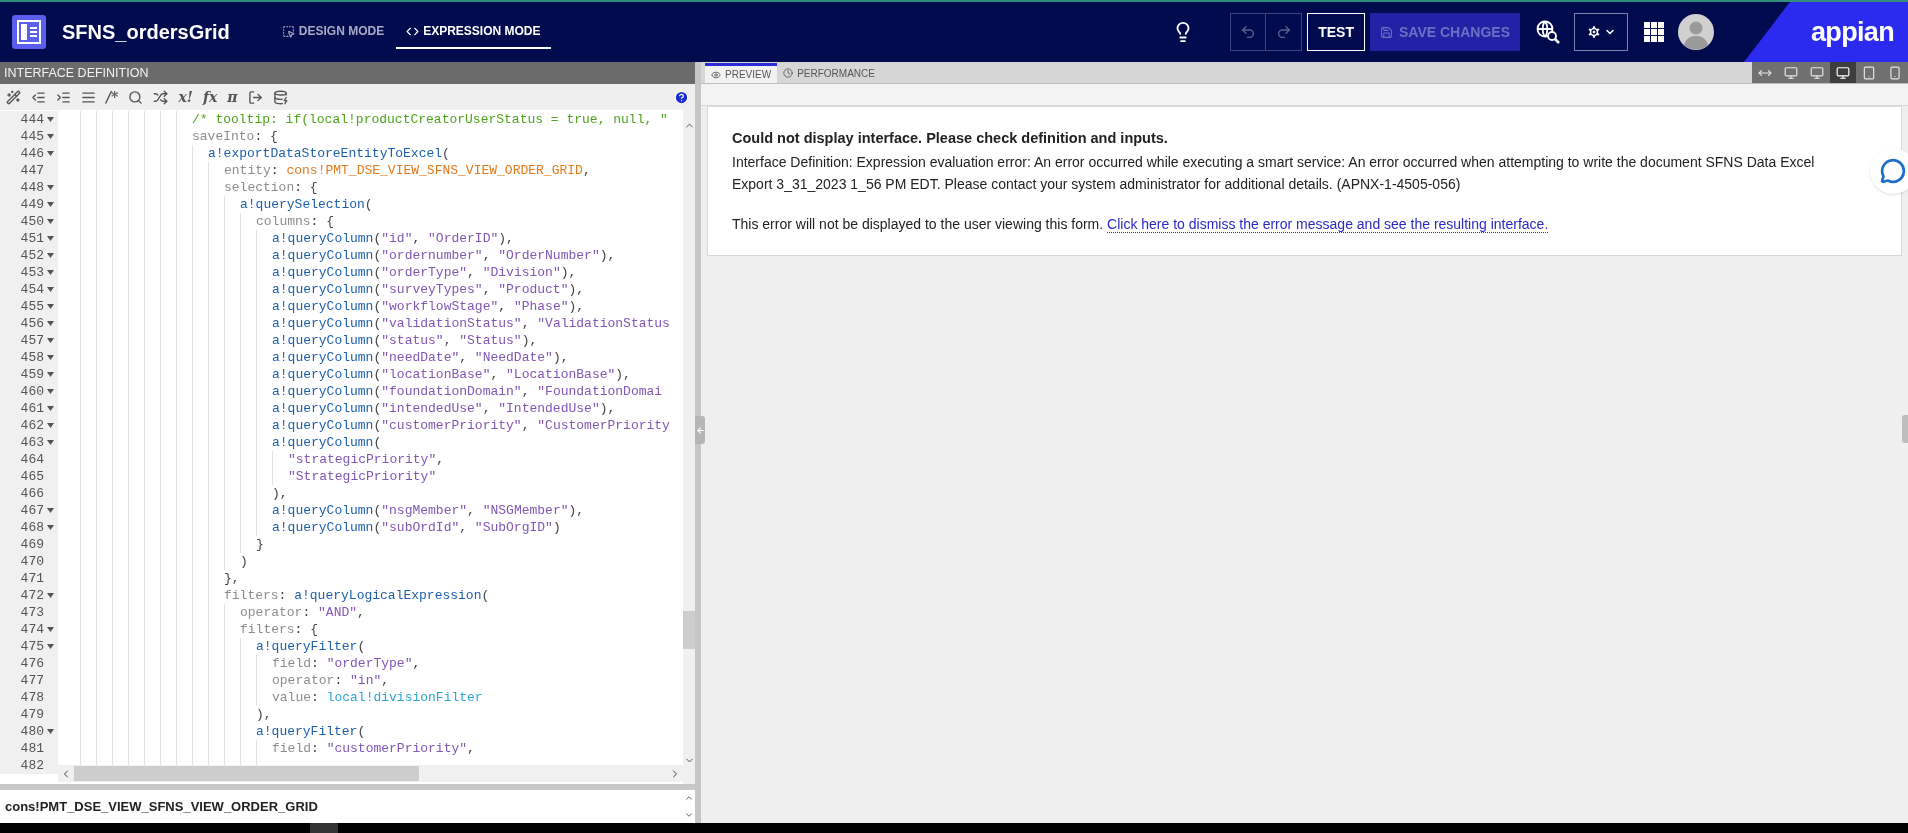 This screenshot has height=833, width=1908. Describe the element at coordinates (473, 32) in the screenshot. I see `mode-tab: EXPRESSION MODE` at that location.